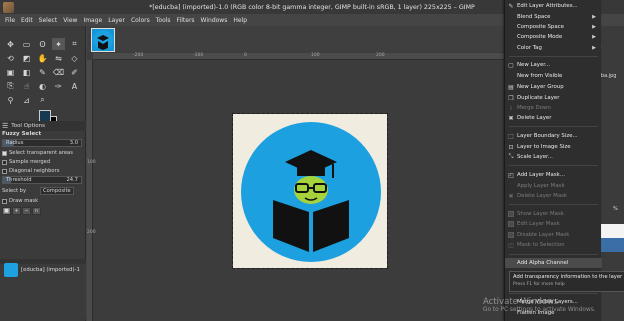 The width and height of the screenshot is (624, 321). I want to click on eraser-tool-icon: ⌫, so click(58, 72).